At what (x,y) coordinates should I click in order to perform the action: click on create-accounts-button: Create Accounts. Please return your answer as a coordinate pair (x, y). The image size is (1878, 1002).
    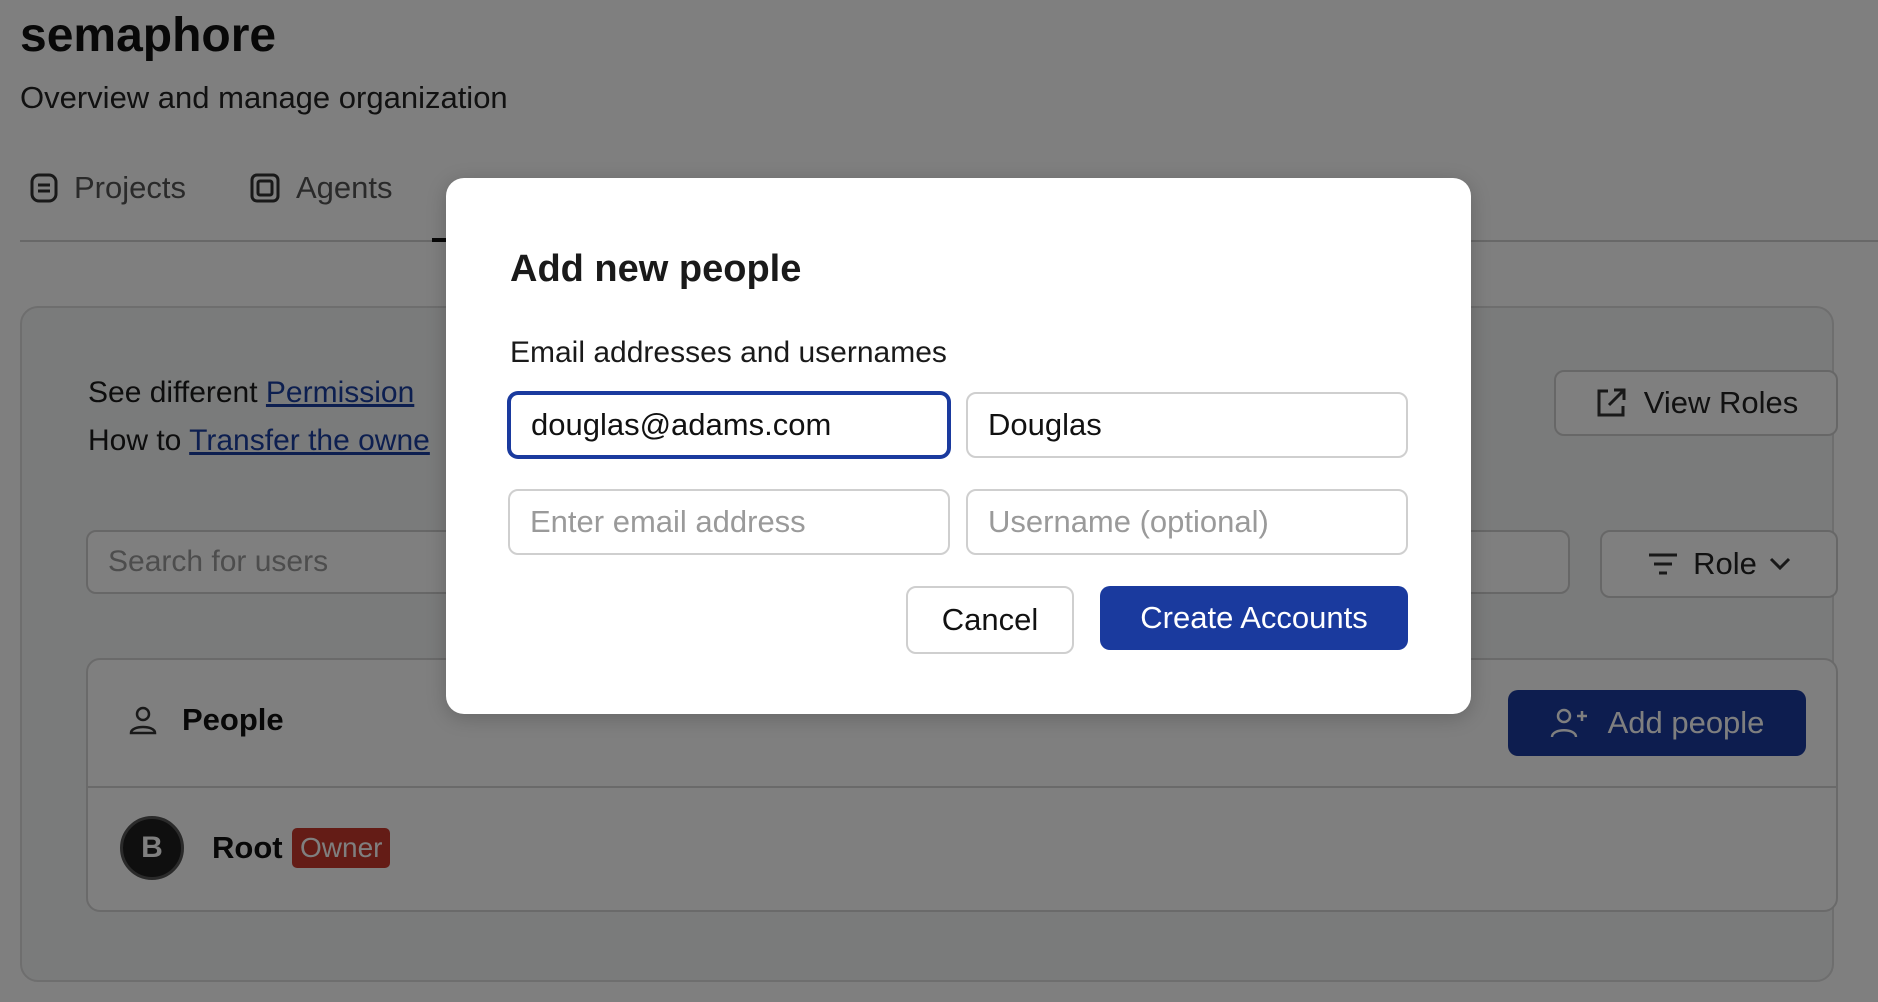
    Looking at the image, I should click on (1254, 618).